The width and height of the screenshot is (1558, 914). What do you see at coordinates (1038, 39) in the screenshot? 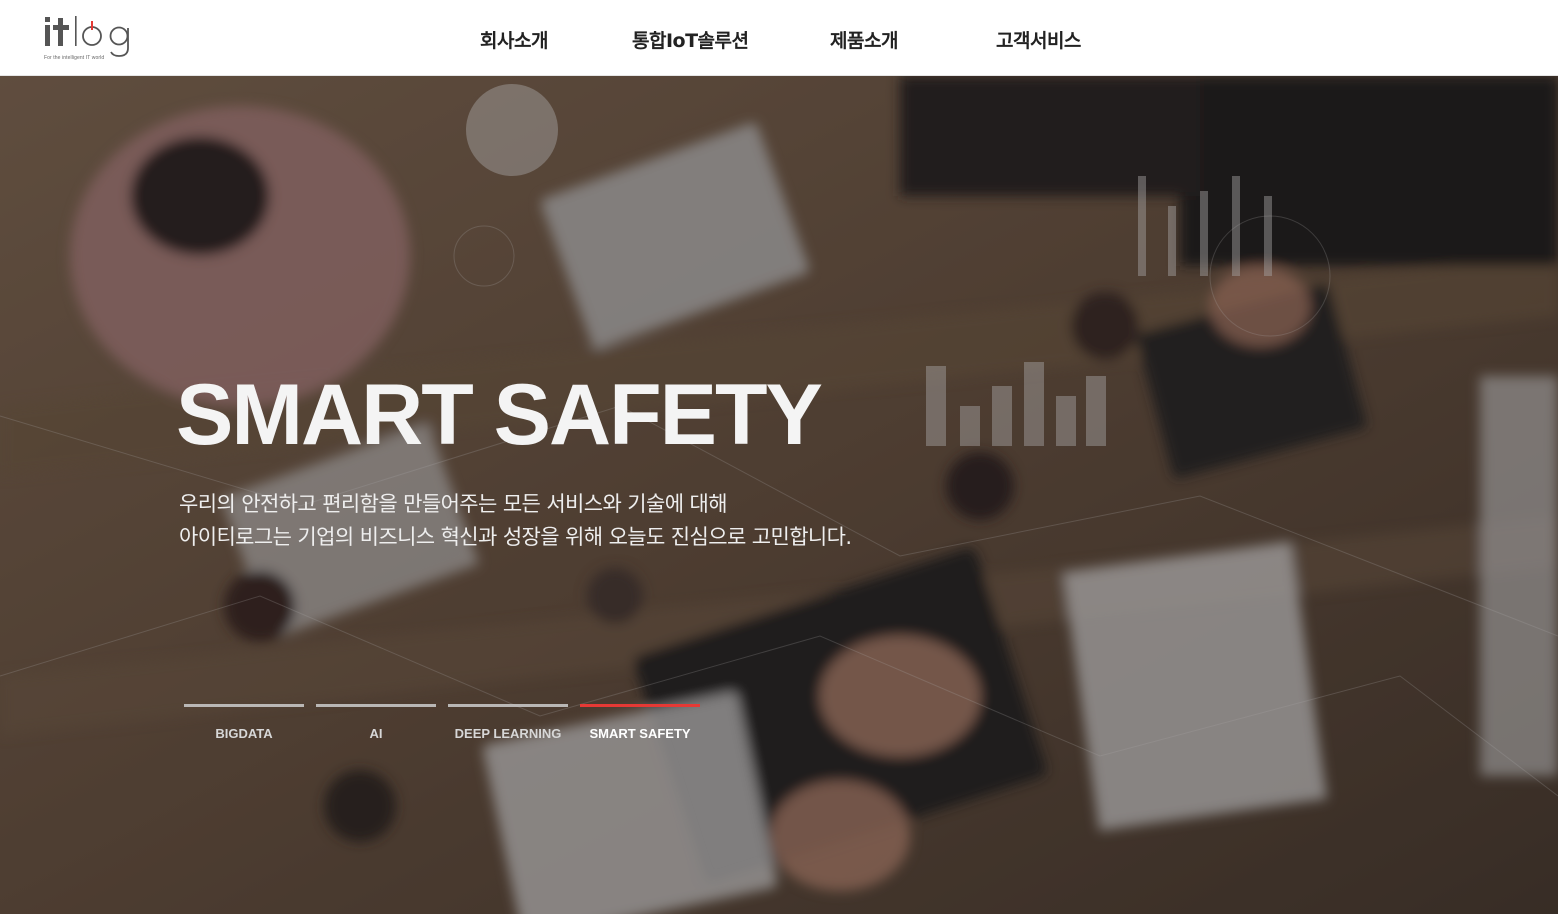
I see `nav-item-customer-service: 고객서비스` at bounding box center [1038, 39].